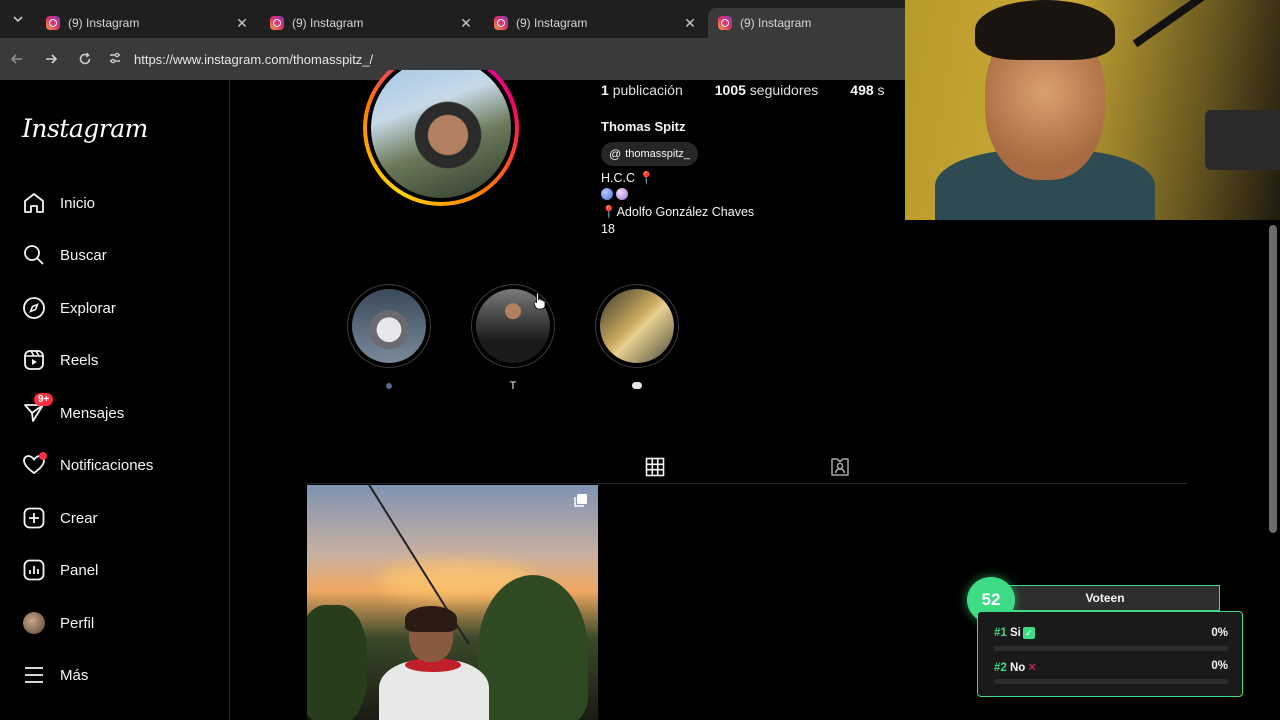 The width and height of the screenshot is (1280, 720). What do you see at coordinates (51, 59) in the screenshot?
I see `forward-button` at bounding box center [51, 59].